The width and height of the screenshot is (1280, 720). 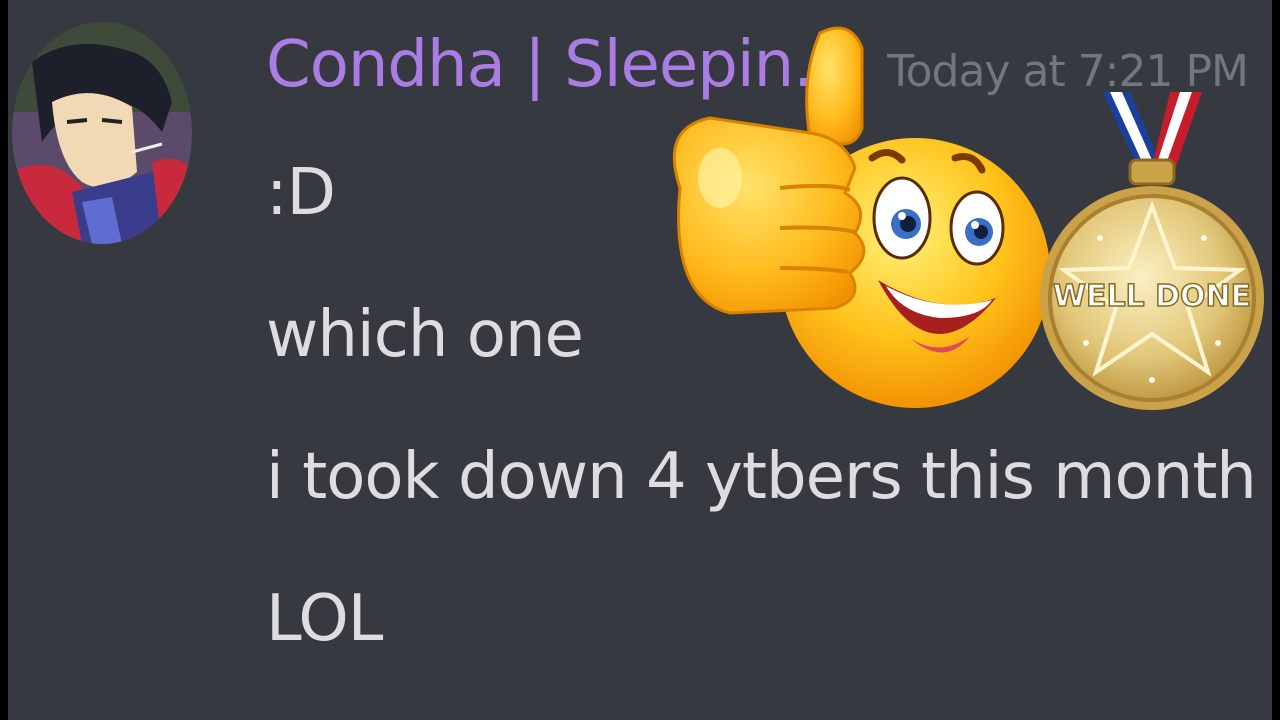 What do you see at coordinates (1152, 250) in the screenshot?
I see `gold-medal-icon: WELL DONE` at bounding box center [1152, 250].